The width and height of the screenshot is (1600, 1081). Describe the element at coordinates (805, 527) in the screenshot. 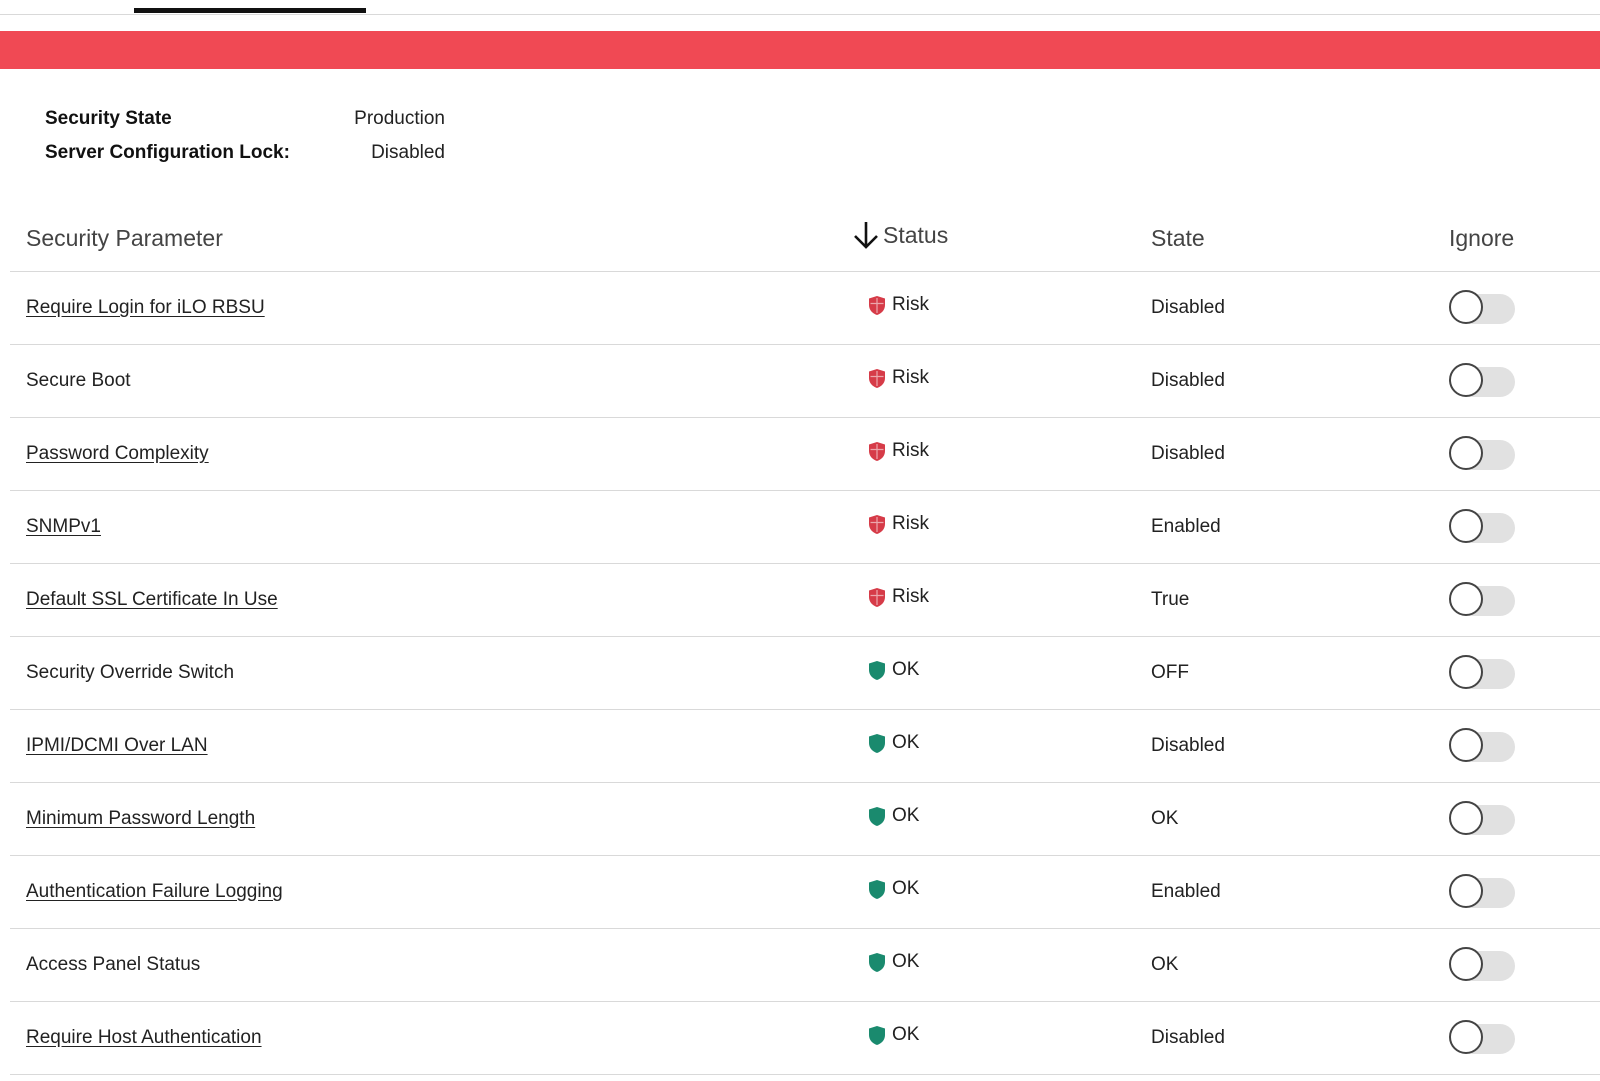

I see `table-row: SNMPv1 Risk Enabled` at that location.